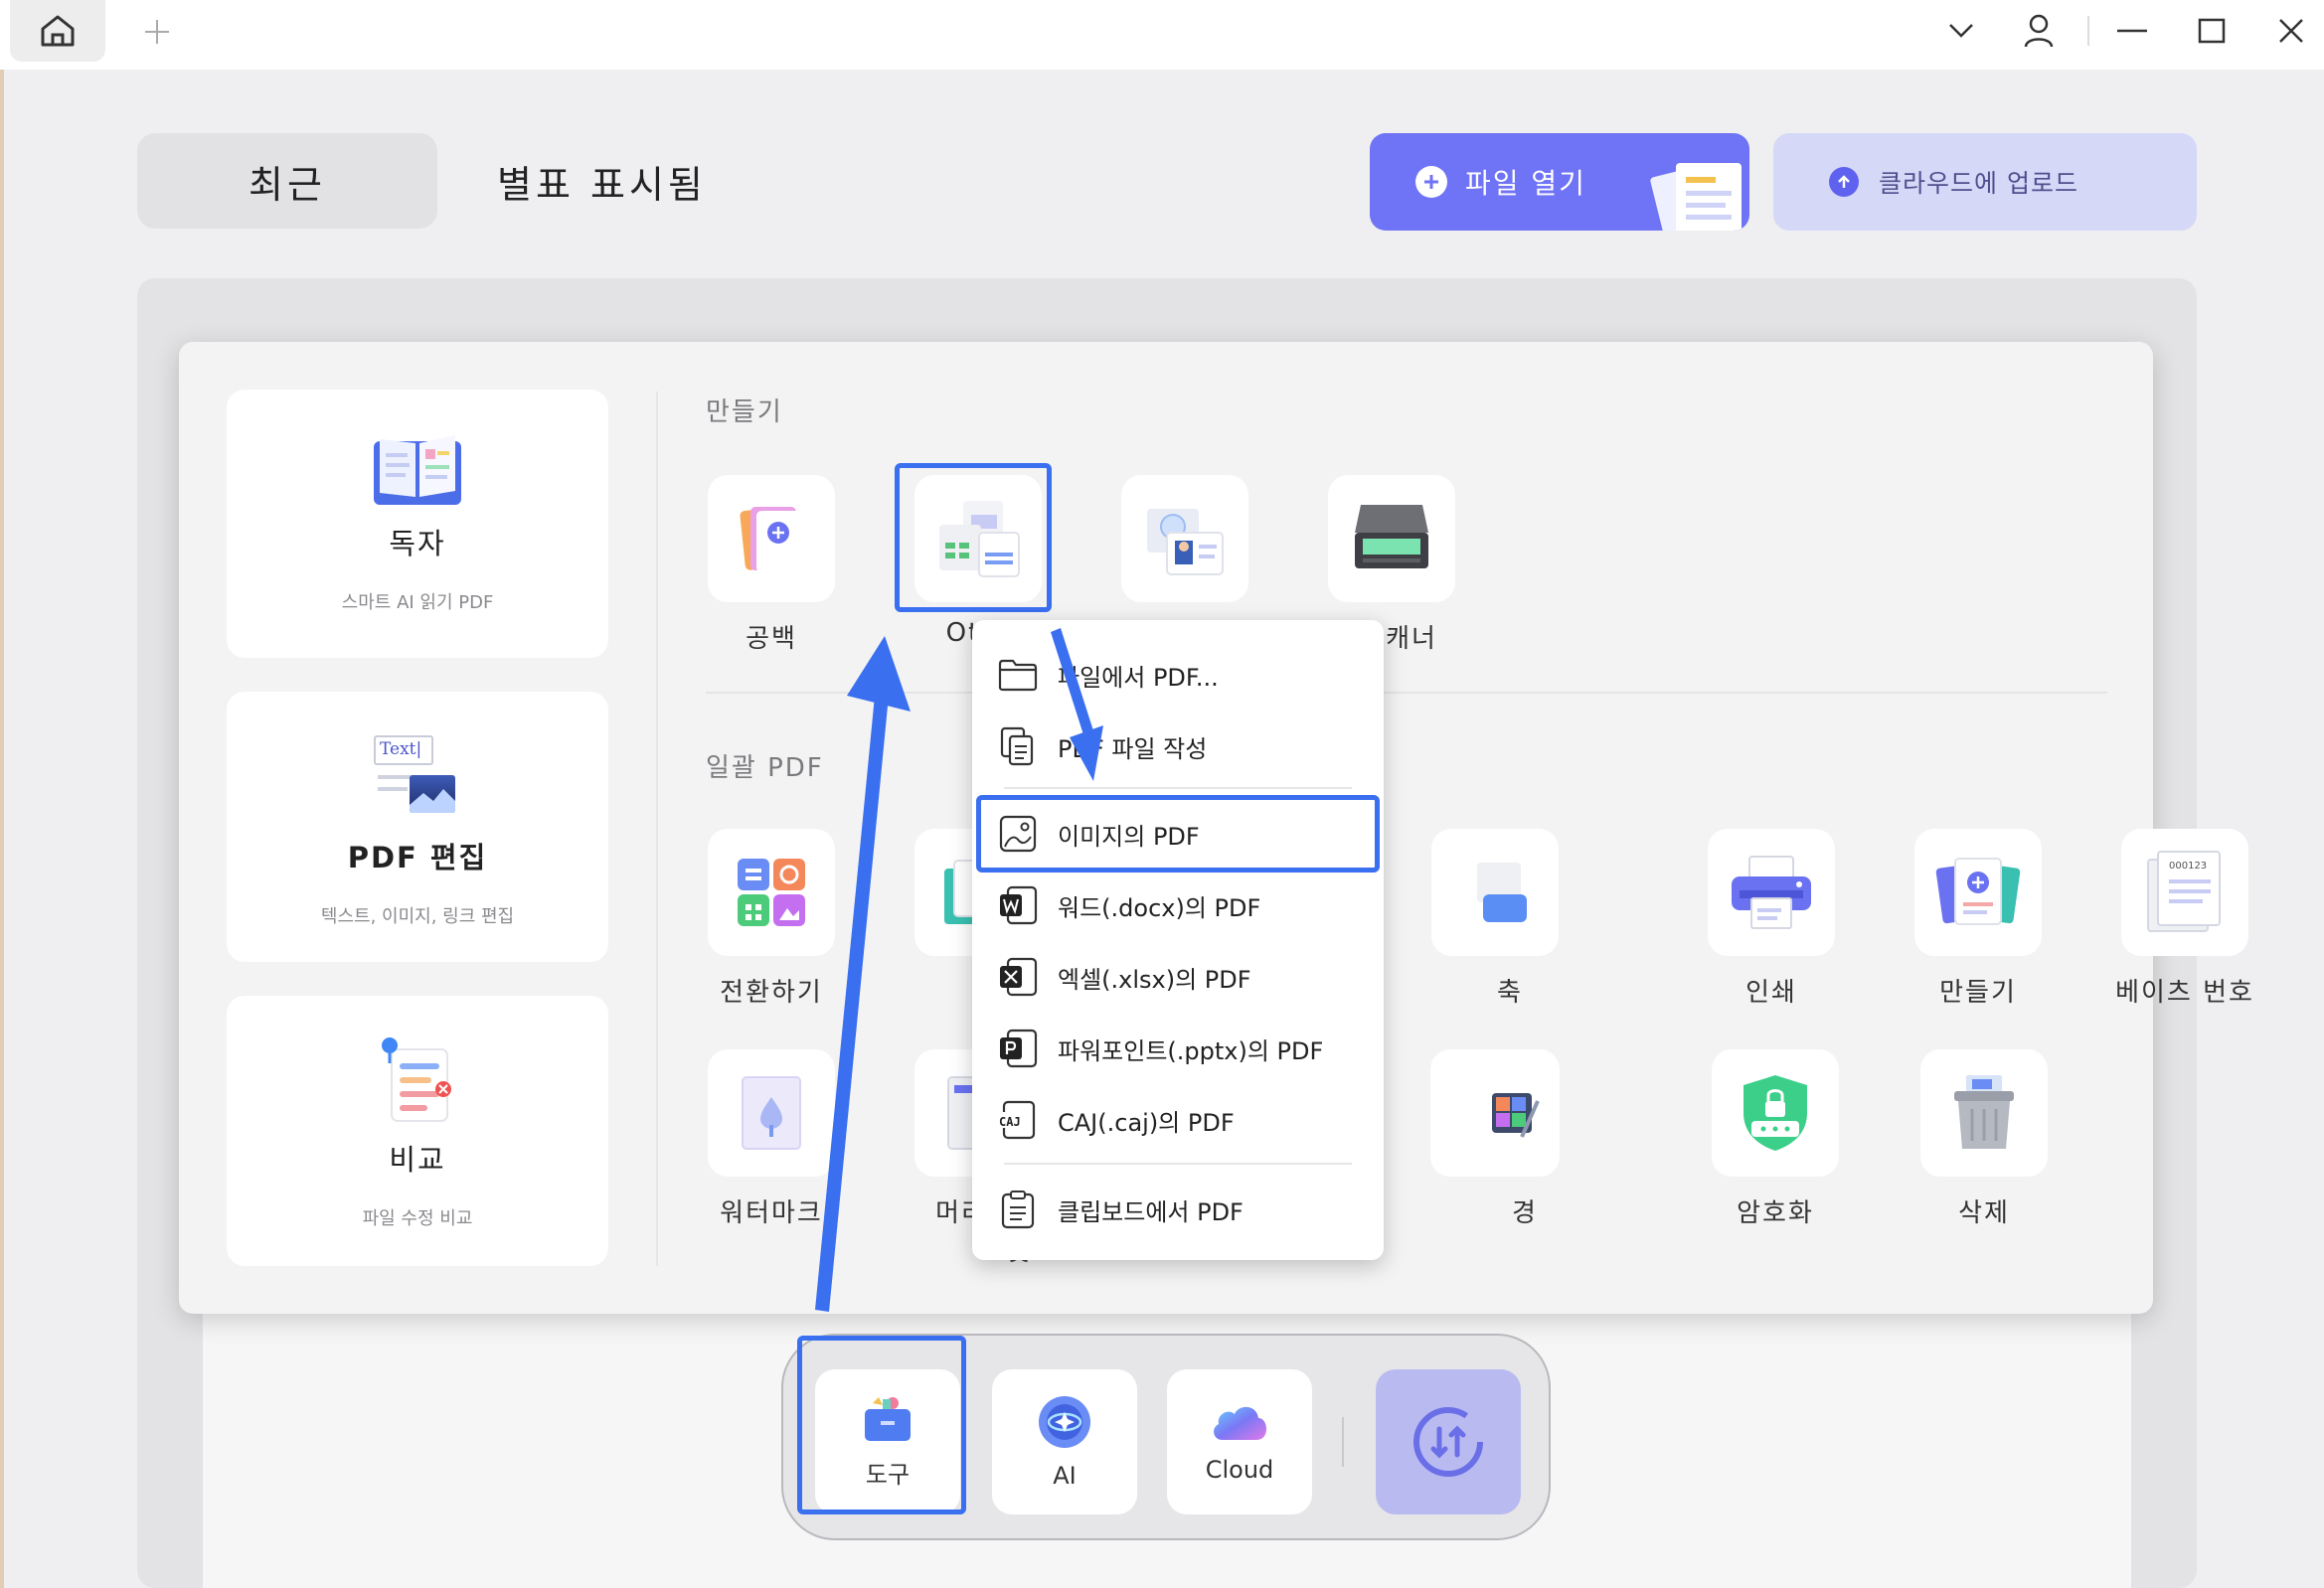 The image size is (2324, 1588). Describe the element at coordinates (879, 674) in the screenshot. I see `annotation-arrow-up-head` at that location.